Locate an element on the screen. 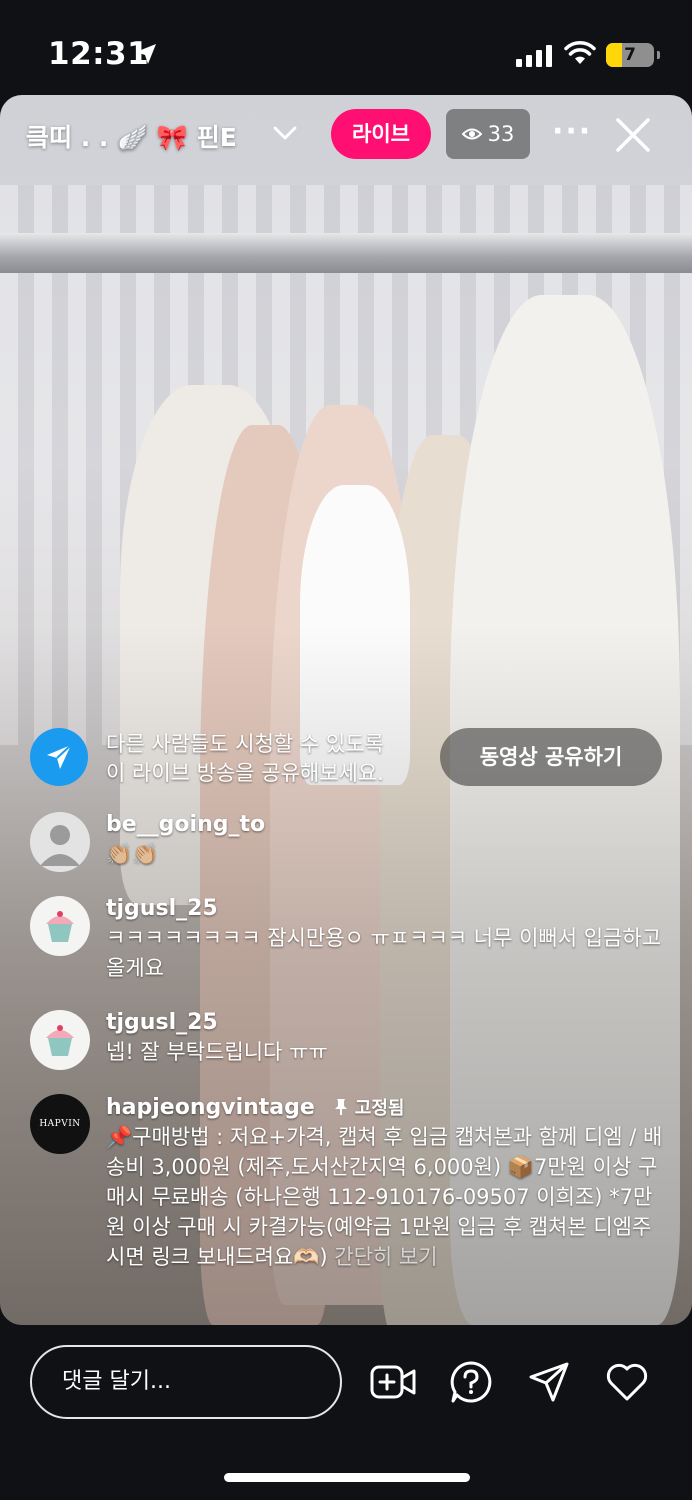  viewer-count: 33 is located at coordinates (501, 134).